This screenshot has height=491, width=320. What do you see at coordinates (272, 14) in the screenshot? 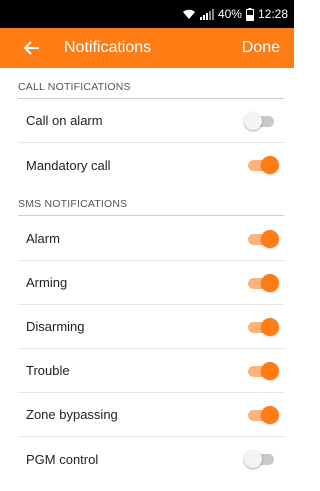
I see `clock: 12:28` at bounding box center [272, 14].